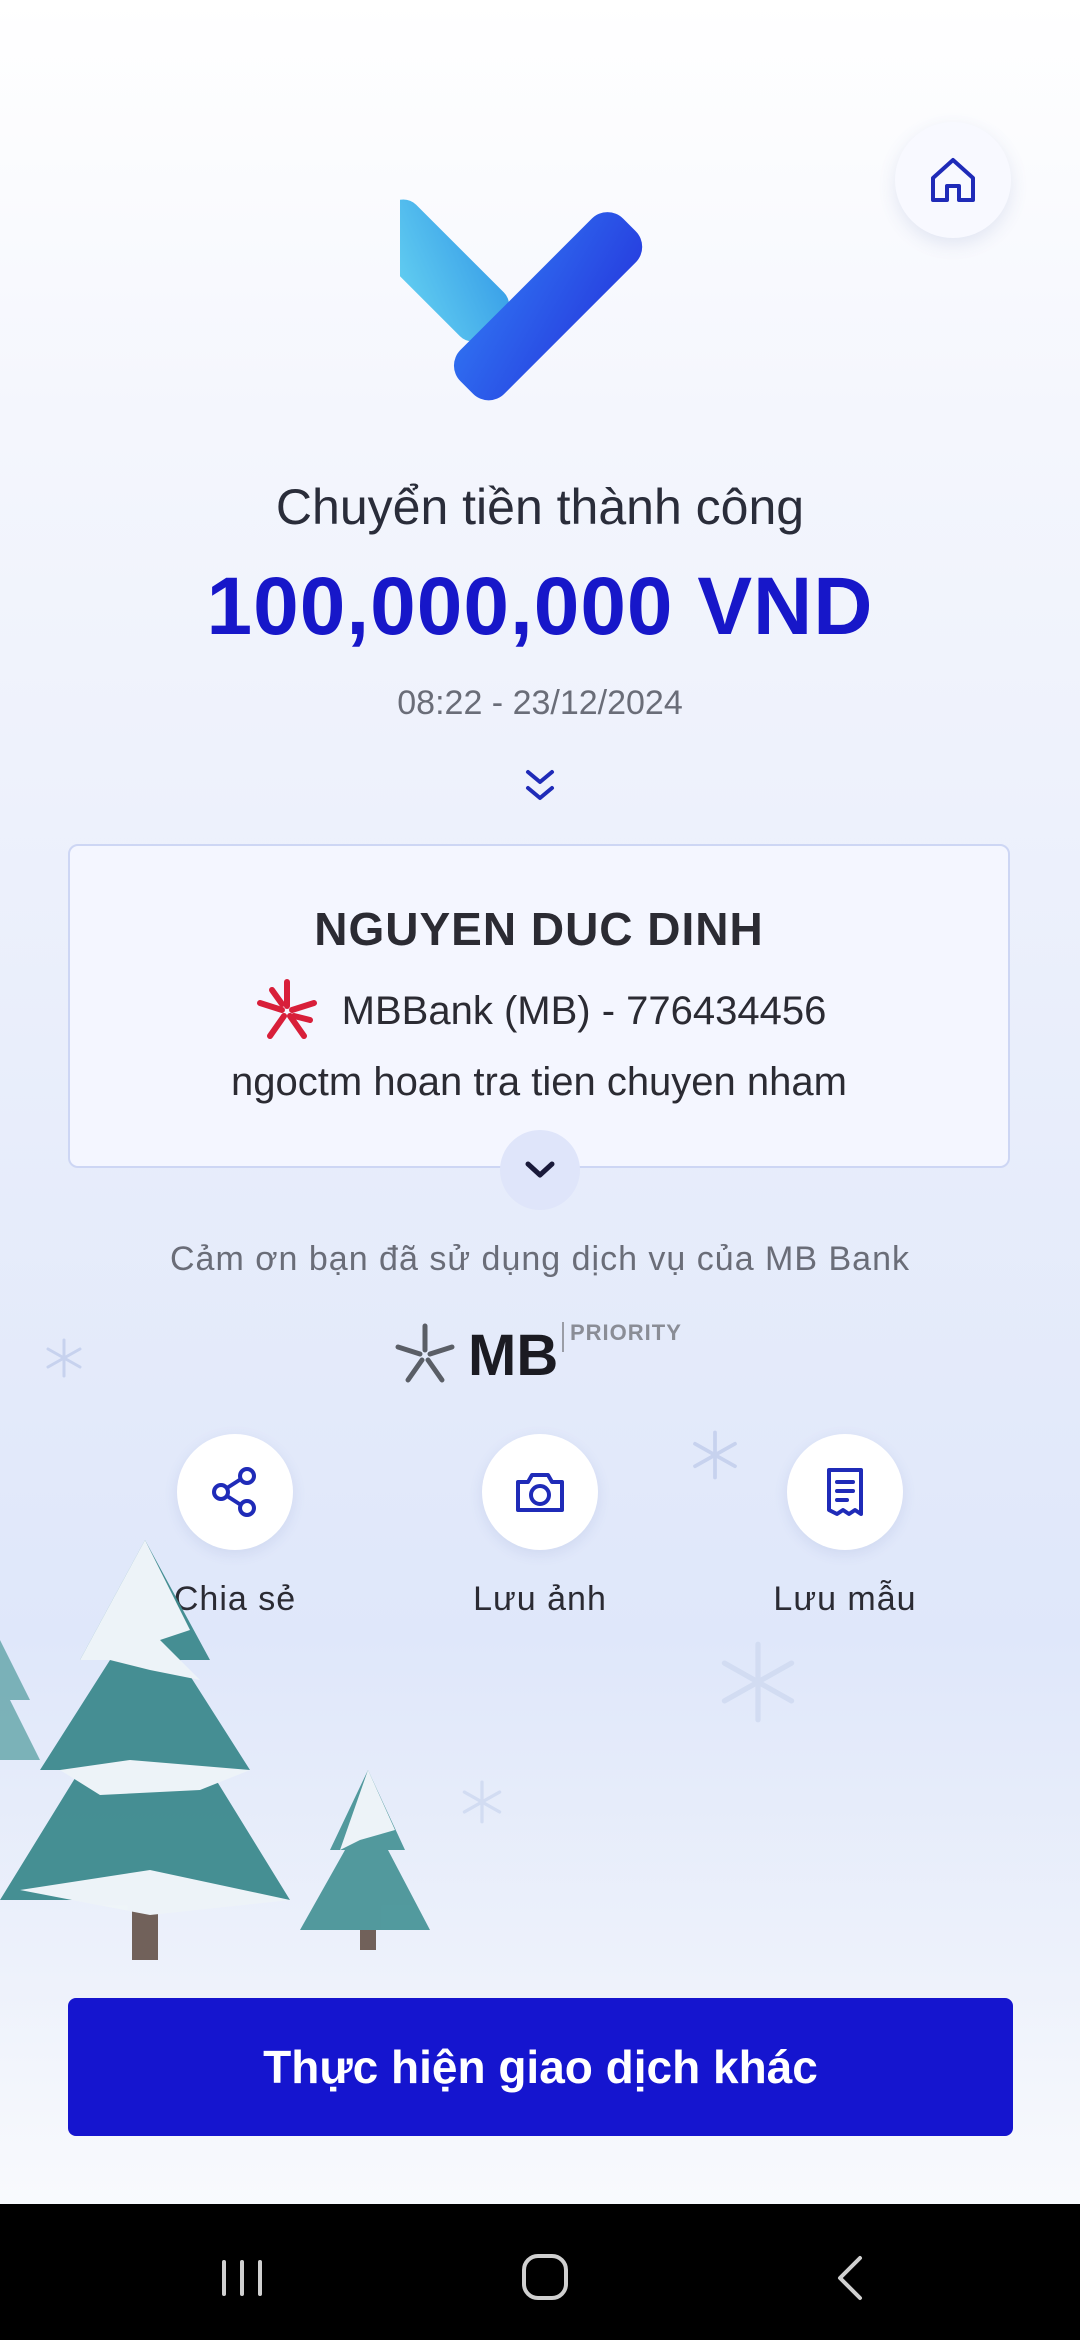  I want to click on home-nav-icon, so click(545, 2277).